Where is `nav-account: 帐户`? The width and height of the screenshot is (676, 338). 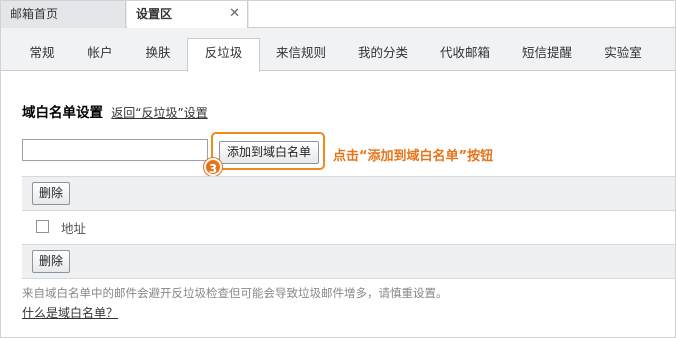
nav-account: 帐户 is located at coordinates (100, 55).